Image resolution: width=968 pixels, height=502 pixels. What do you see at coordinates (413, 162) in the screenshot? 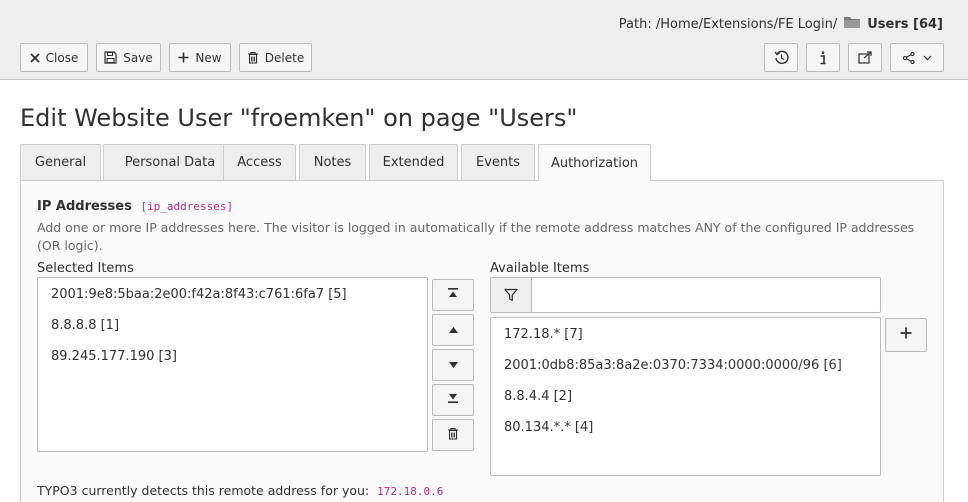
I see `tab-extended: Extended` at bounding box center [413, 162].